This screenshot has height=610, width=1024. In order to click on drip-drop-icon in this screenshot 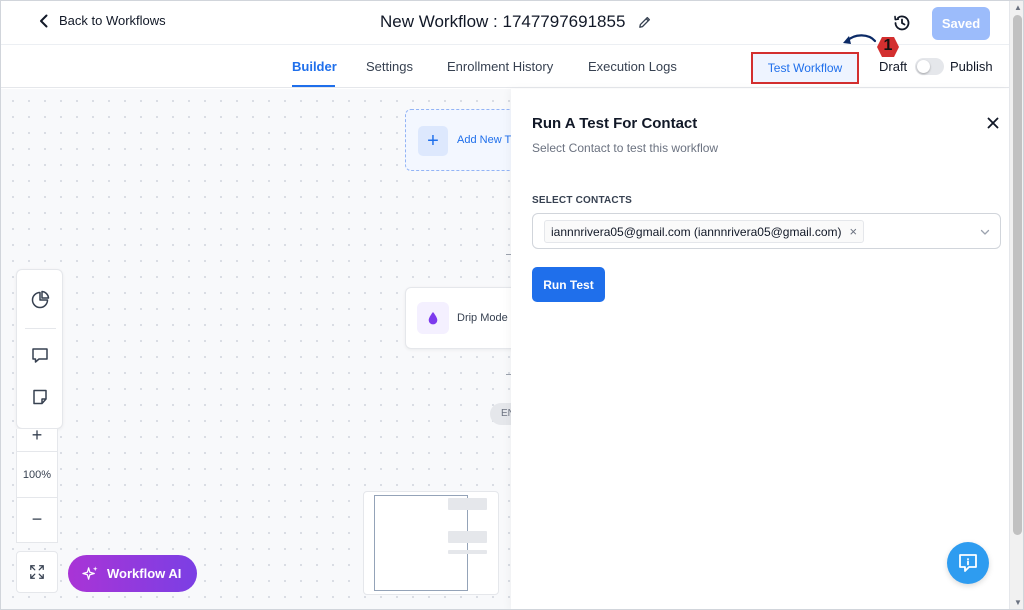, I will do `click(433, 318)`.